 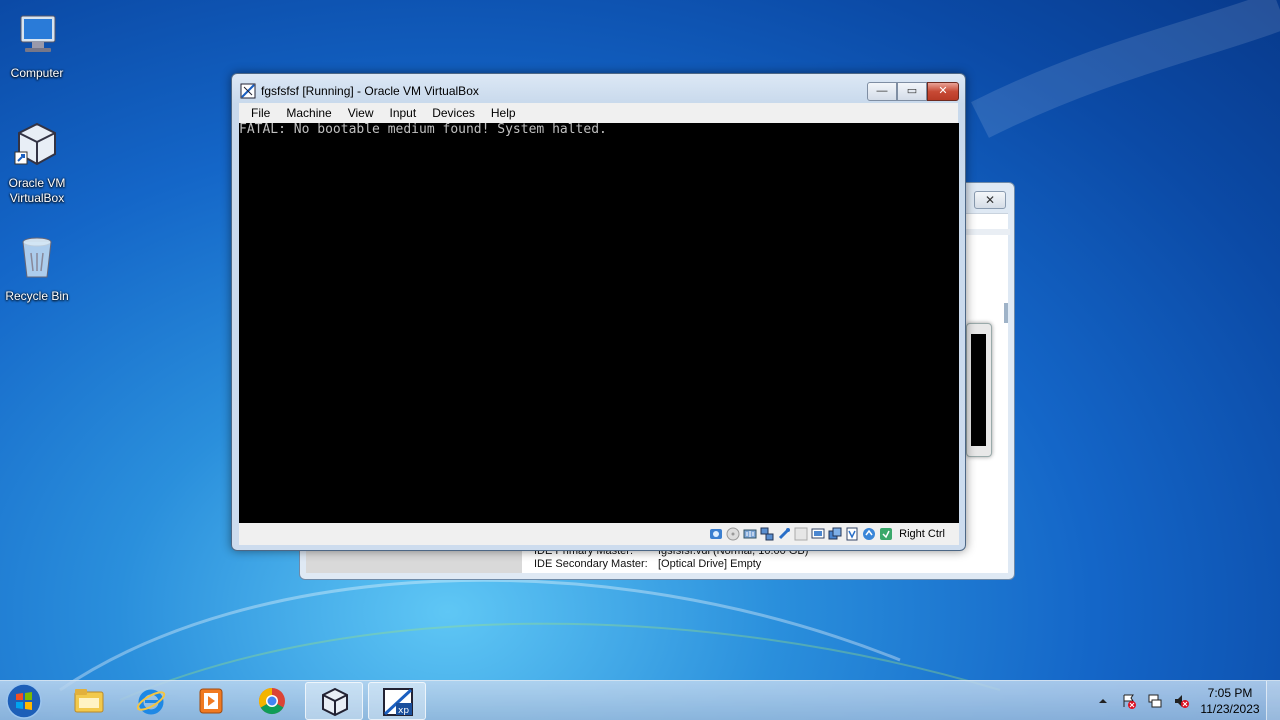 I want to click on manager-toolbar-strip, so click(x=985, y=232).